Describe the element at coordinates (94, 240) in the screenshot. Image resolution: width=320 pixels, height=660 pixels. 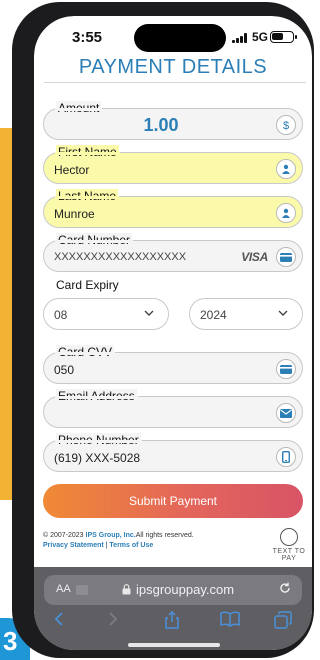
I see `card-number-label: Card Number` at that location.